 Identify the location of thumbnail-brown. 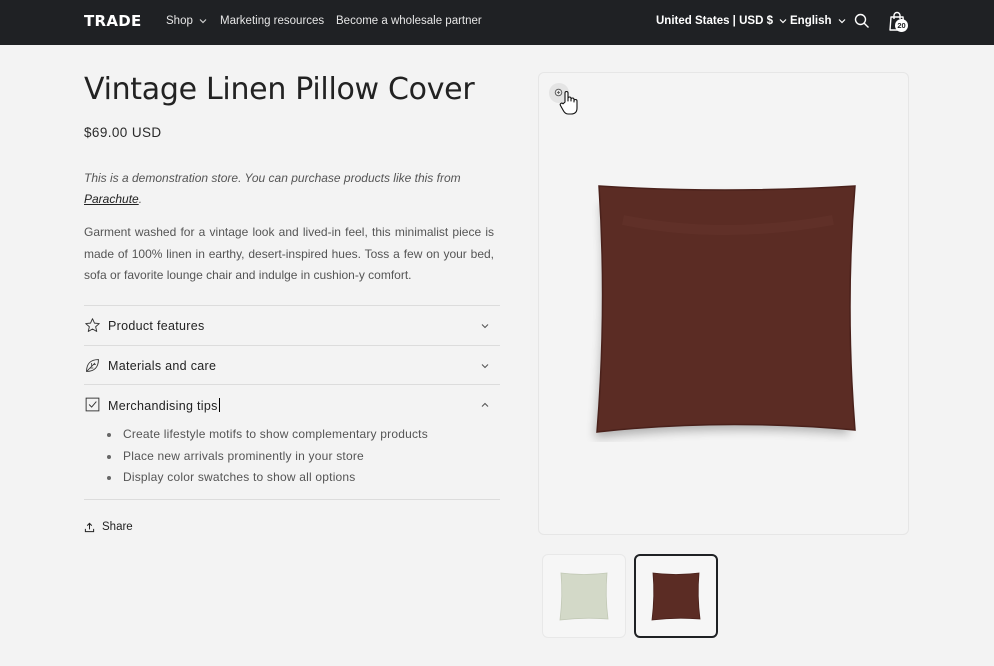
(676, 596).